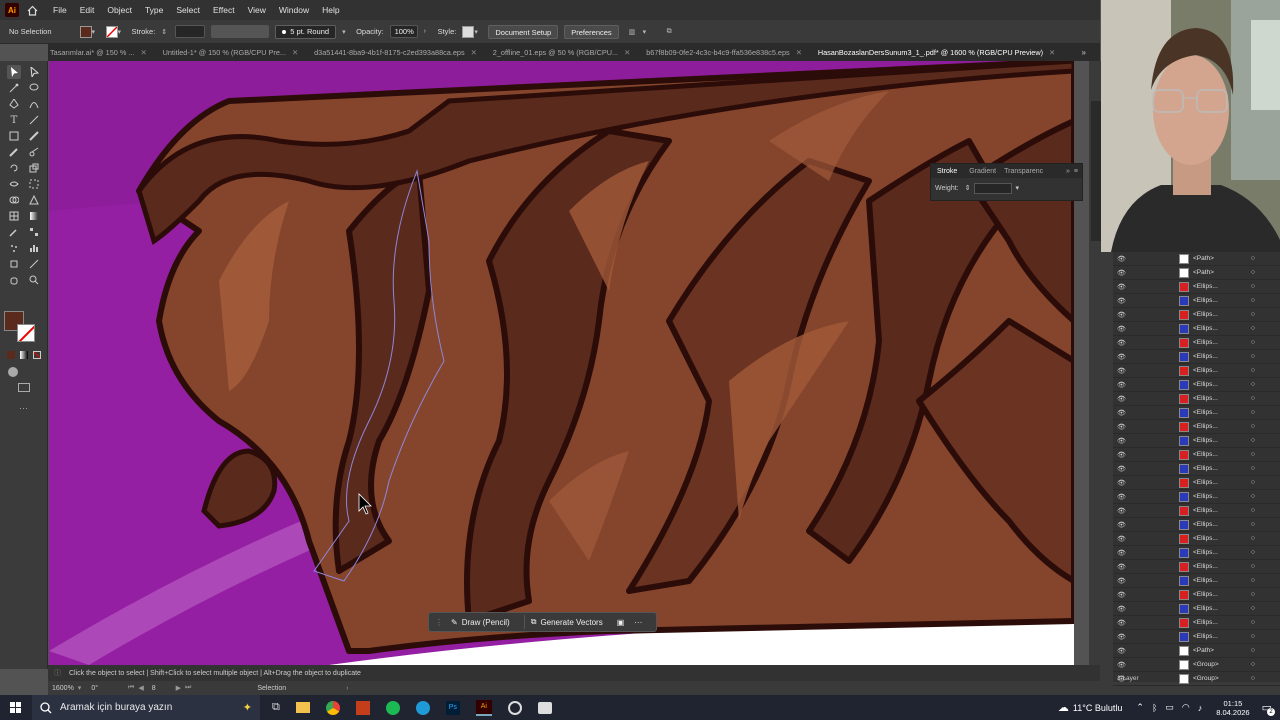  I want to click on fill-swatch, so click(85, 31).